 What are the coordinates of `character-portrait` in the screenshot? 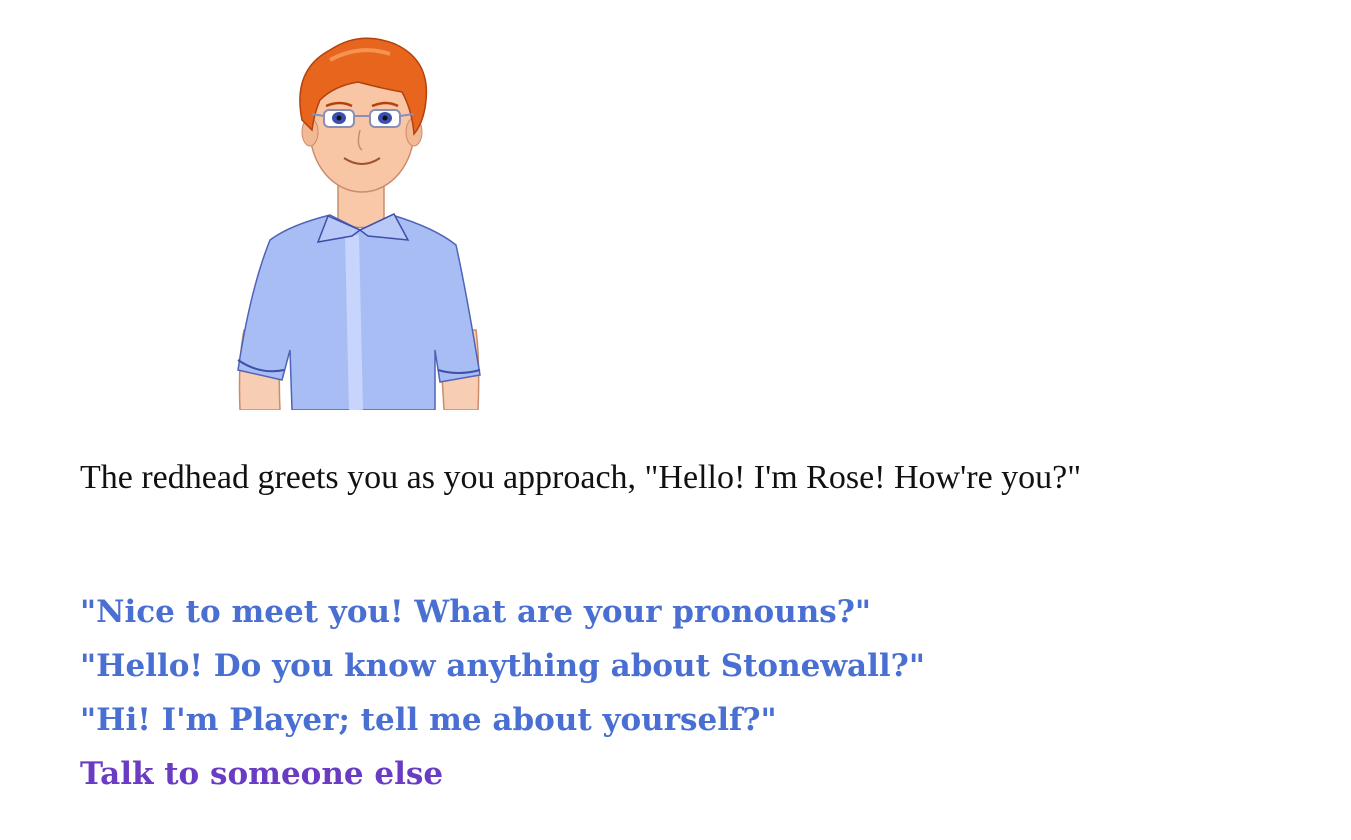 It's located at (359, 223).